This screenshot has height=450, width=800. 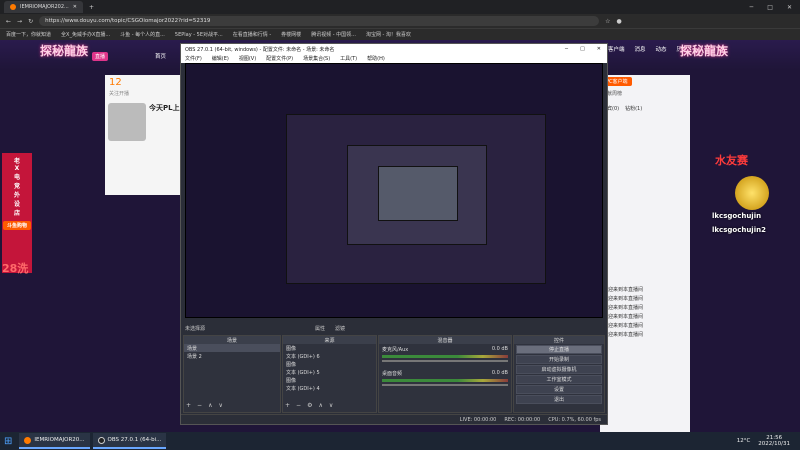 What do you see at coordinates (16, 225) in the screenshot?
I see `buy-button: 斗鱼购物` at bounding box center [16, 225].